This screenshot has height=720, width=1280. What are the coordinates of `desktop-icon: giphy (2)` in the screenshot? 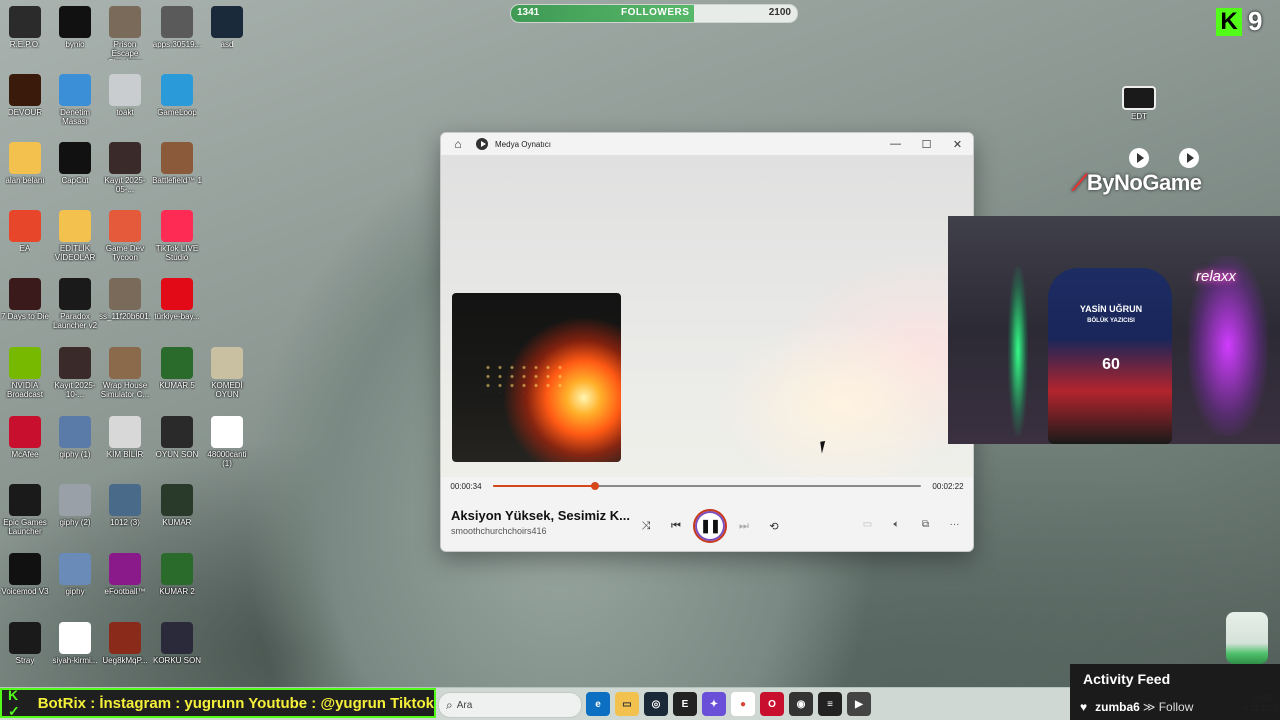 It's located at (75, 505).